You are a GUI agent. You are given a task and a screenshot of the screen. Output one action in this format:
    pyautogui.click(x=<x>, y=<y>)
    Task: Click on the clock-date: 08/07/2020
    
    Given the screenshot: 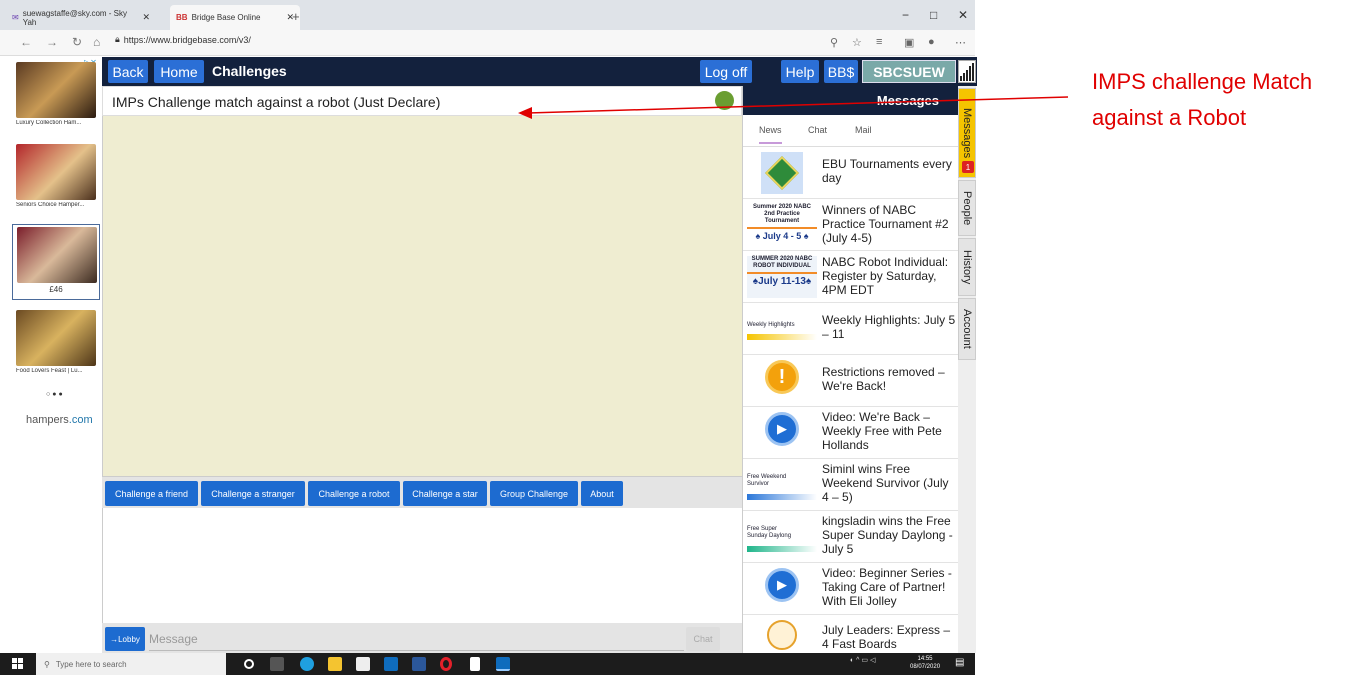 What is the action you would take?
    pyautogui.click(x=925, y=667)
    